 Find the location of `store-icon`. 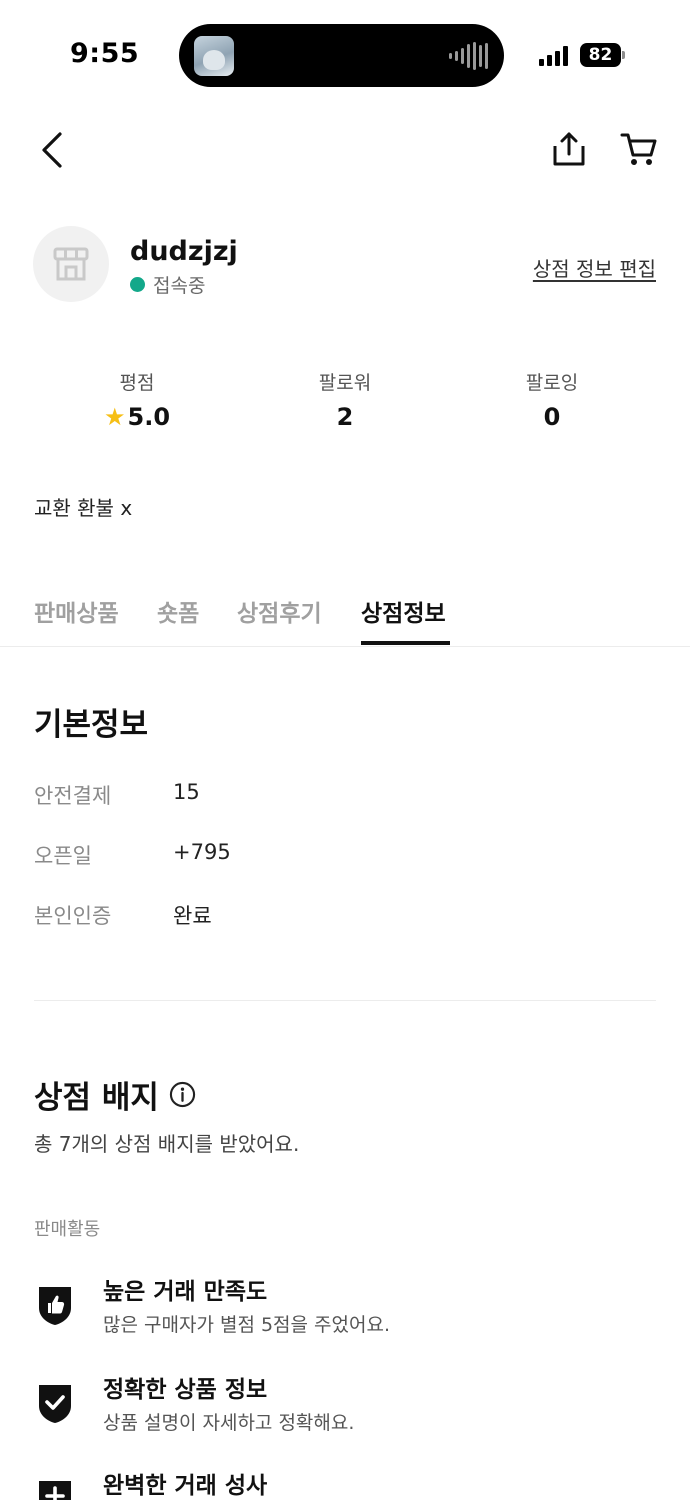

store-icon is located at coordinates (71, 264).